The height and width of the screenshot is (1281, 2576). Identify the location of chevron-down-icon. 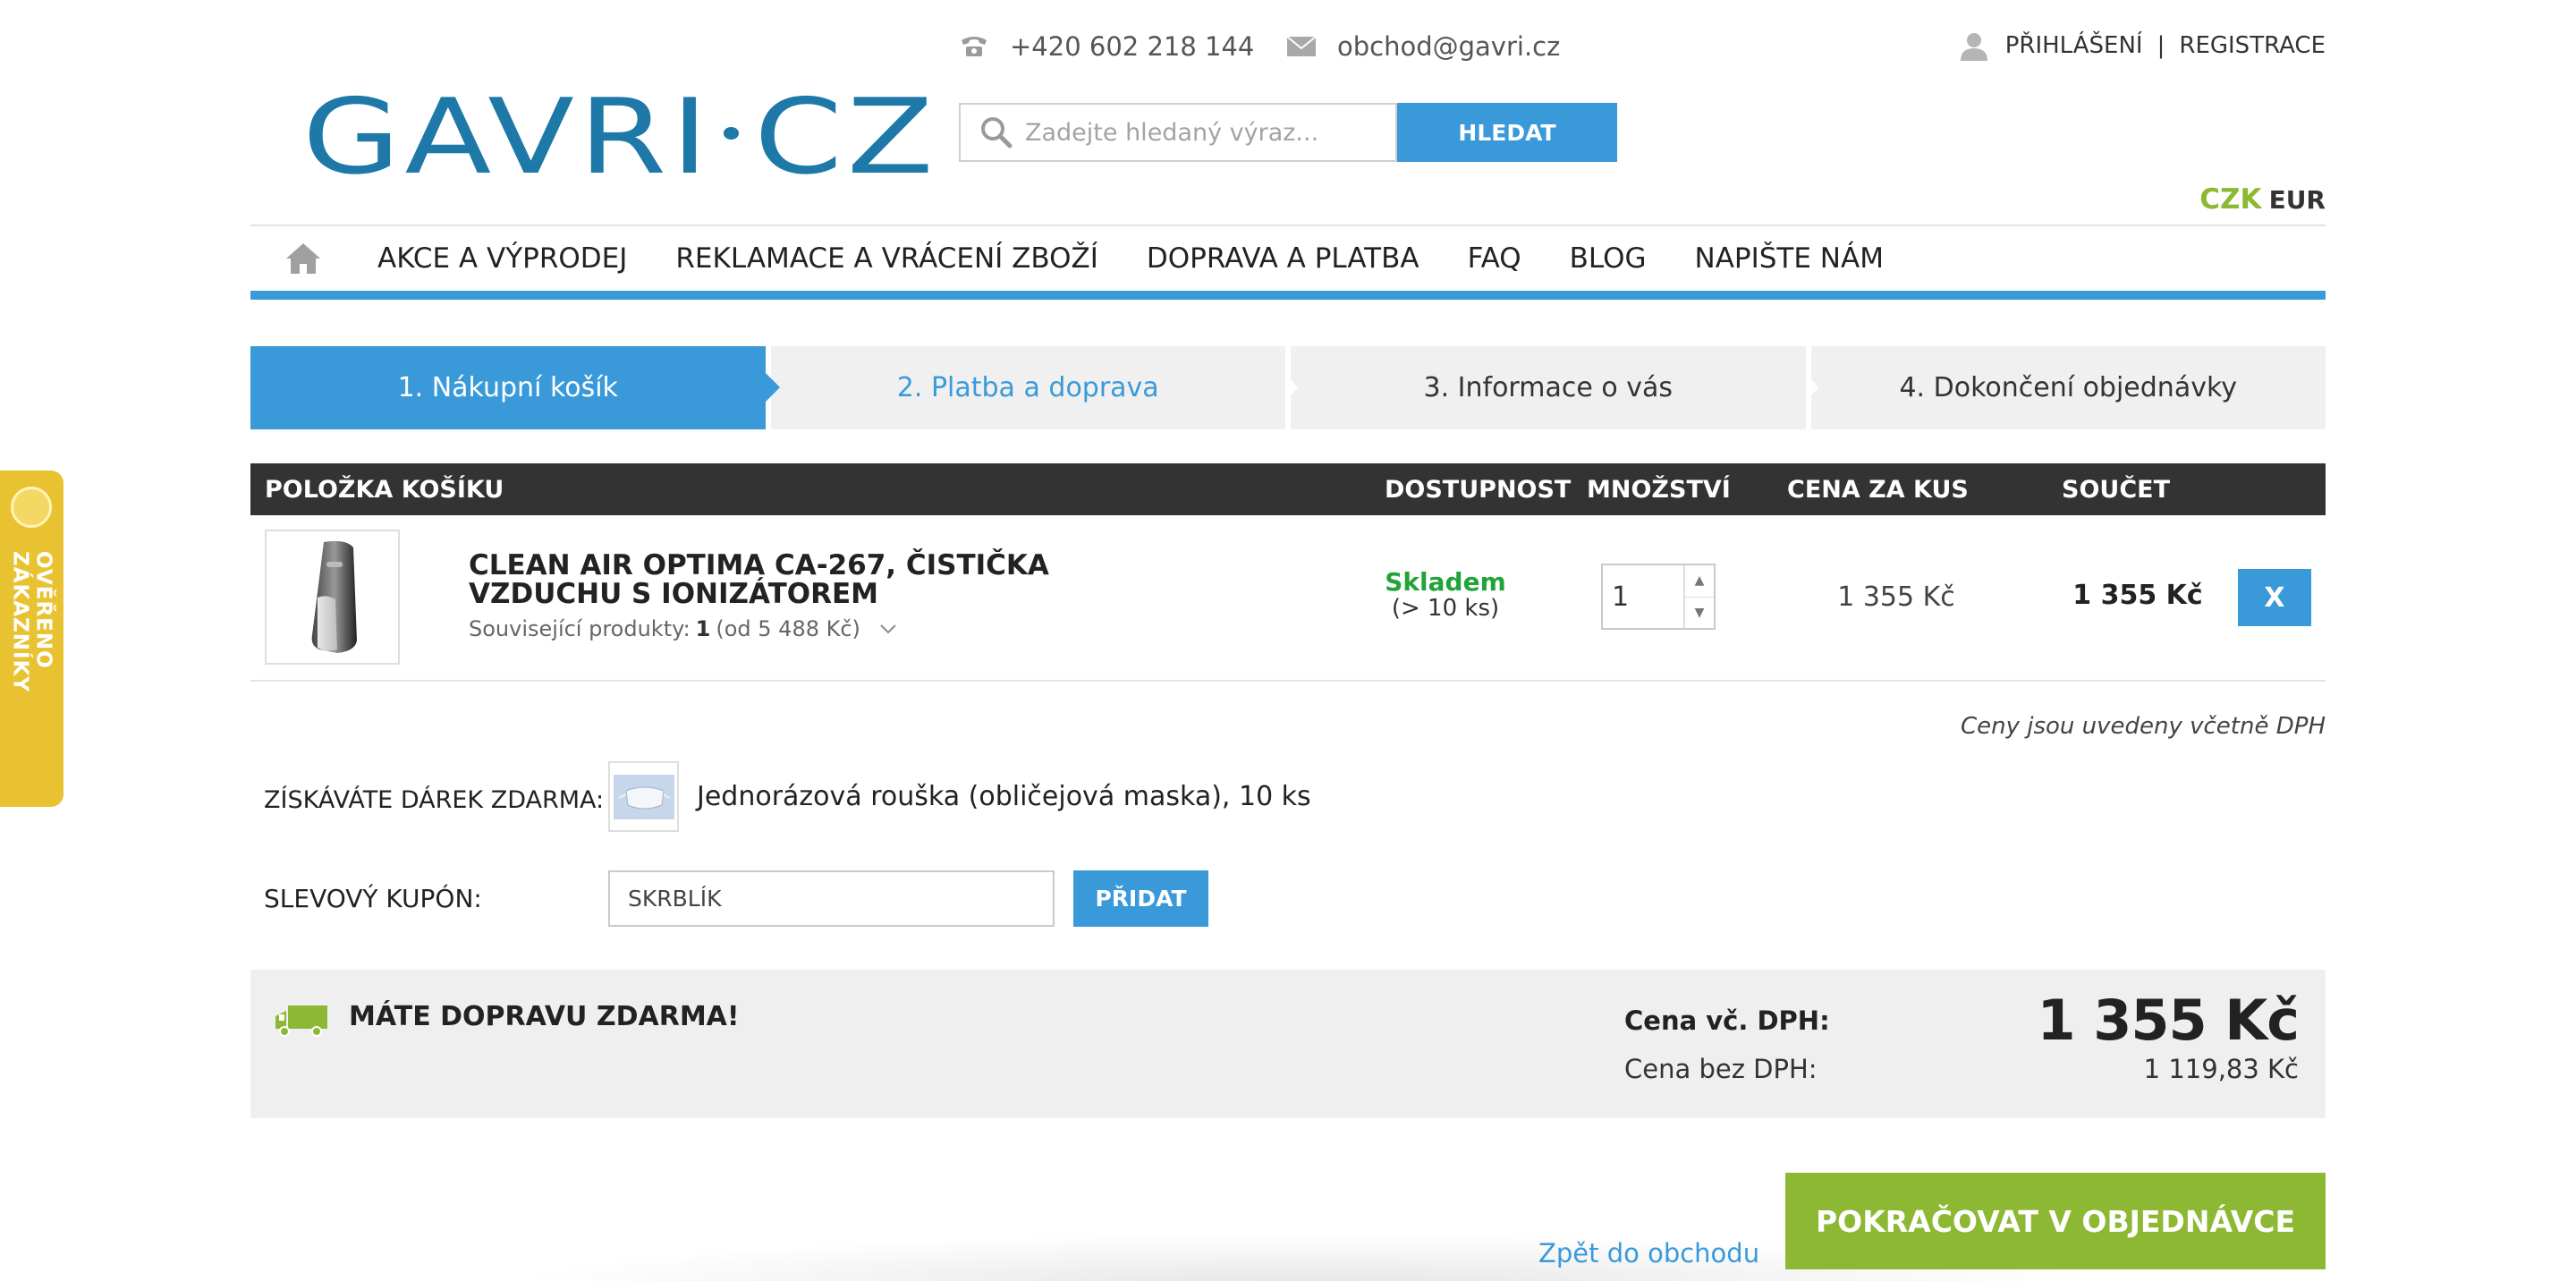
(888, 629).